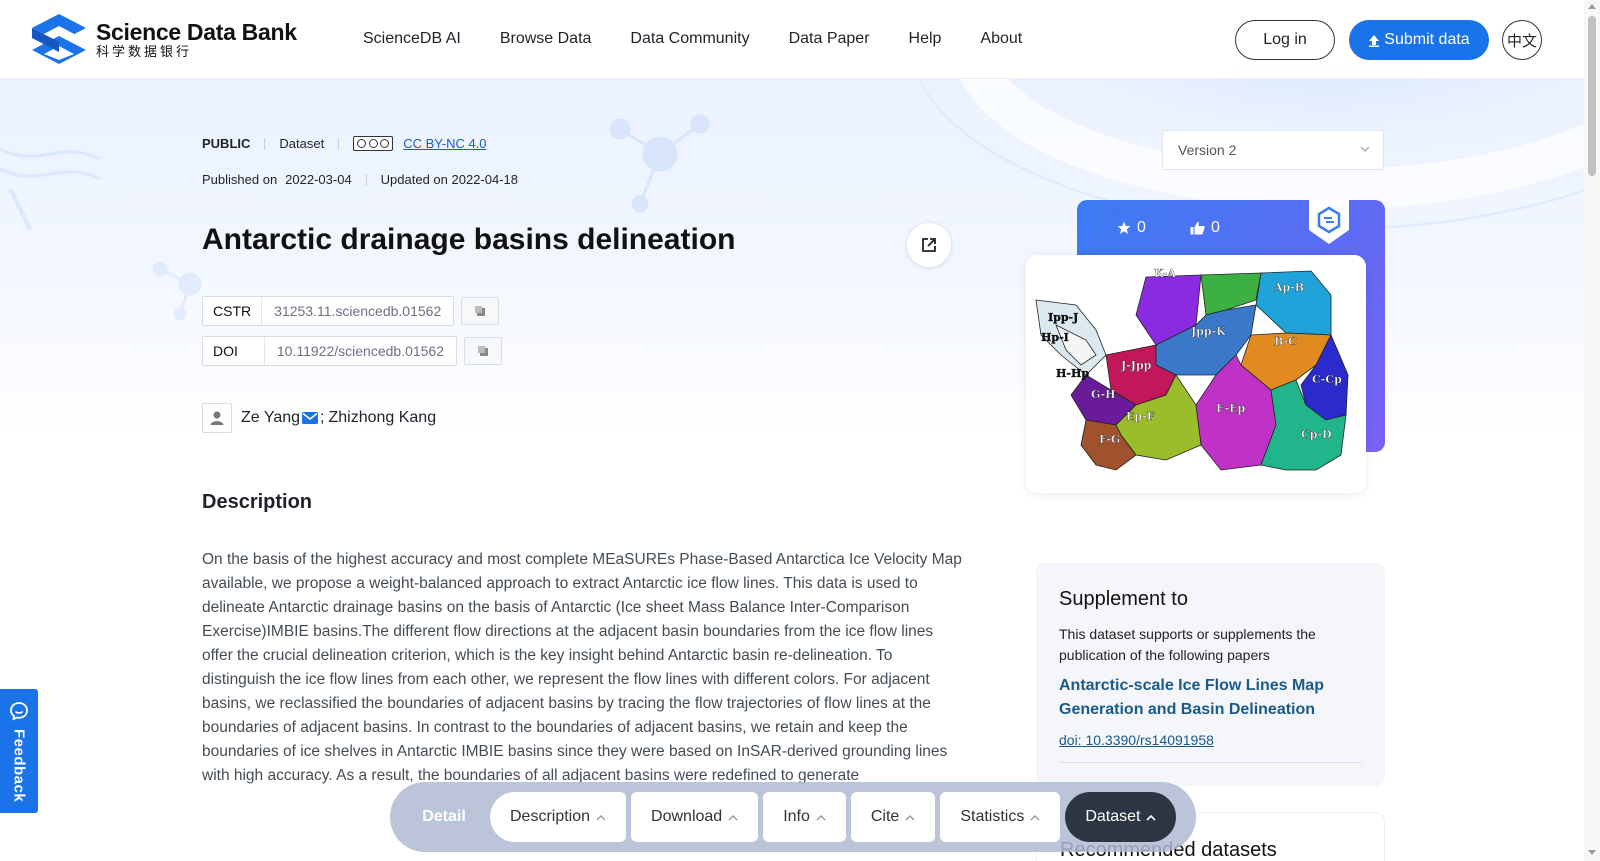 Image resolution: width=1600 pixels, height=861 pixels. I want to click on feedback-tab: Feedback, so click(19, 751).